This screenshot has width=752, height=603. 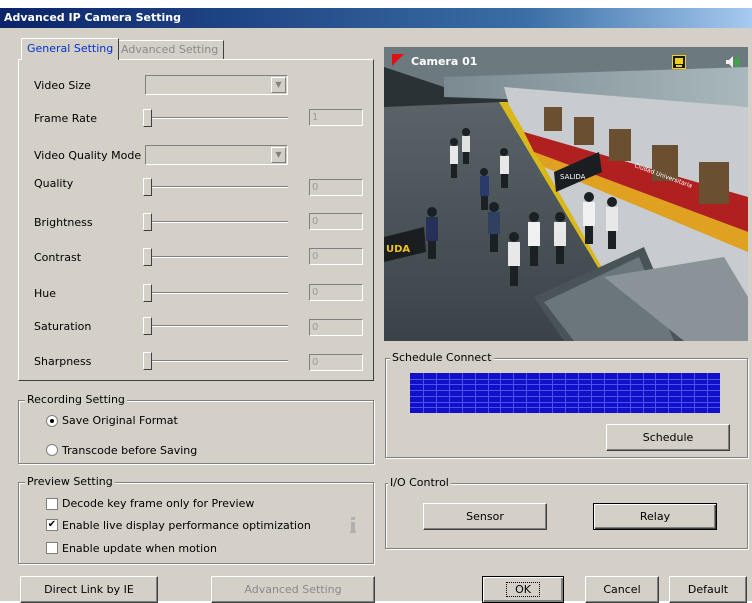 I want to click on saturation-slider-track, so click(x=216, y=326).